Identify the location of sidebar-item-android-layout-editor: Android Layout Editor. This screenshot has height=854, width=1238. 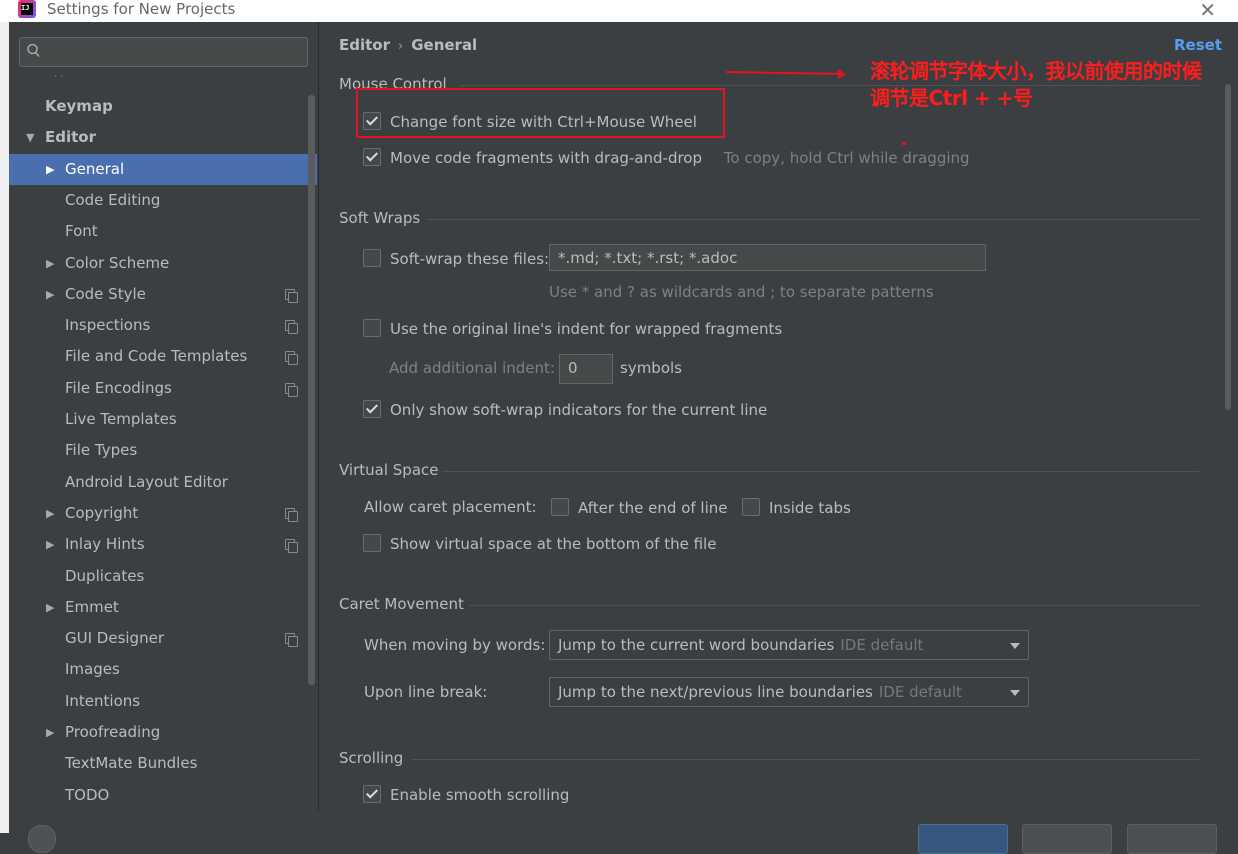
(163, 482).